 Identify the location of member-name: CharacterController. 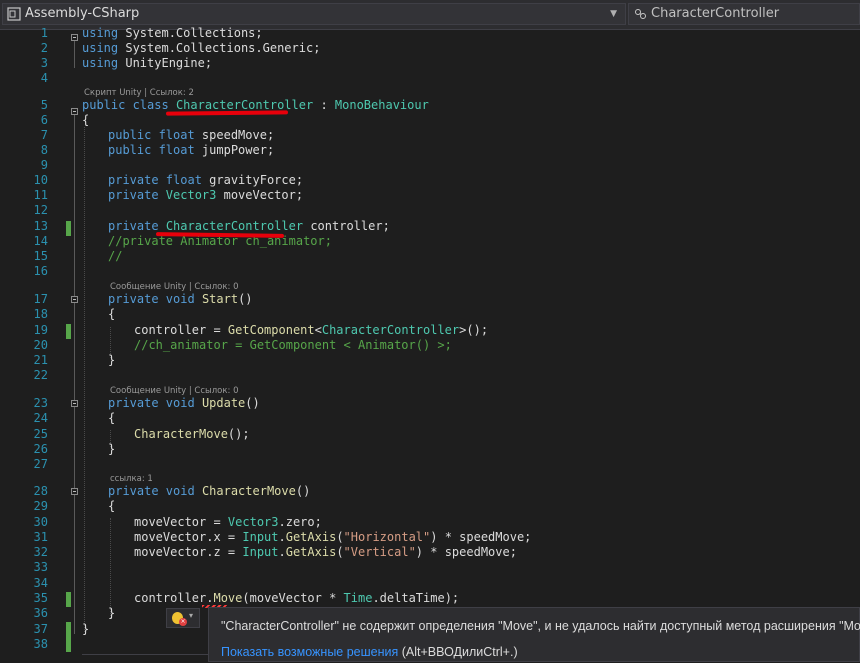
(715, 13).